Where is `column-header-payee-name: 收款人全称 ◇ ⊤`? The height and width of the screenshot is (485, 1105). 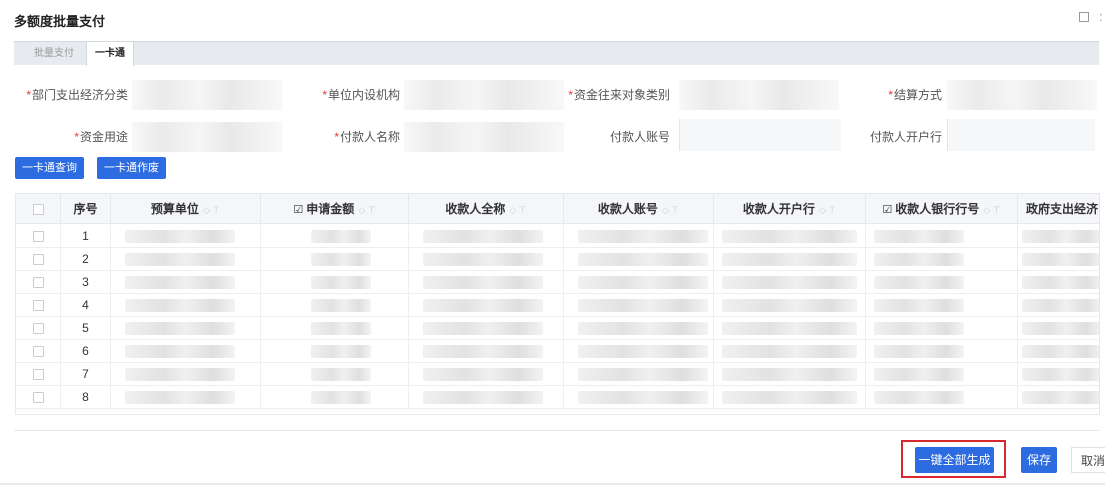 column-header-payee-name: 收款人全称 ◇ ⊤ is located at coordinates (486, 209).